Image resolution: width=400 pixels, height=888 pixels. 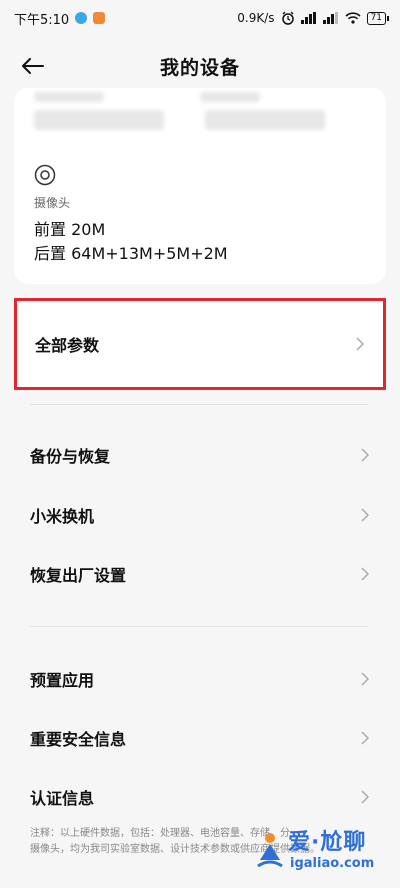 What do you see at coordinates (200, 515) in the screenshot?
I see `menu-item-xiaomi-switch: 小米换机` at bounding box center [200, 515].